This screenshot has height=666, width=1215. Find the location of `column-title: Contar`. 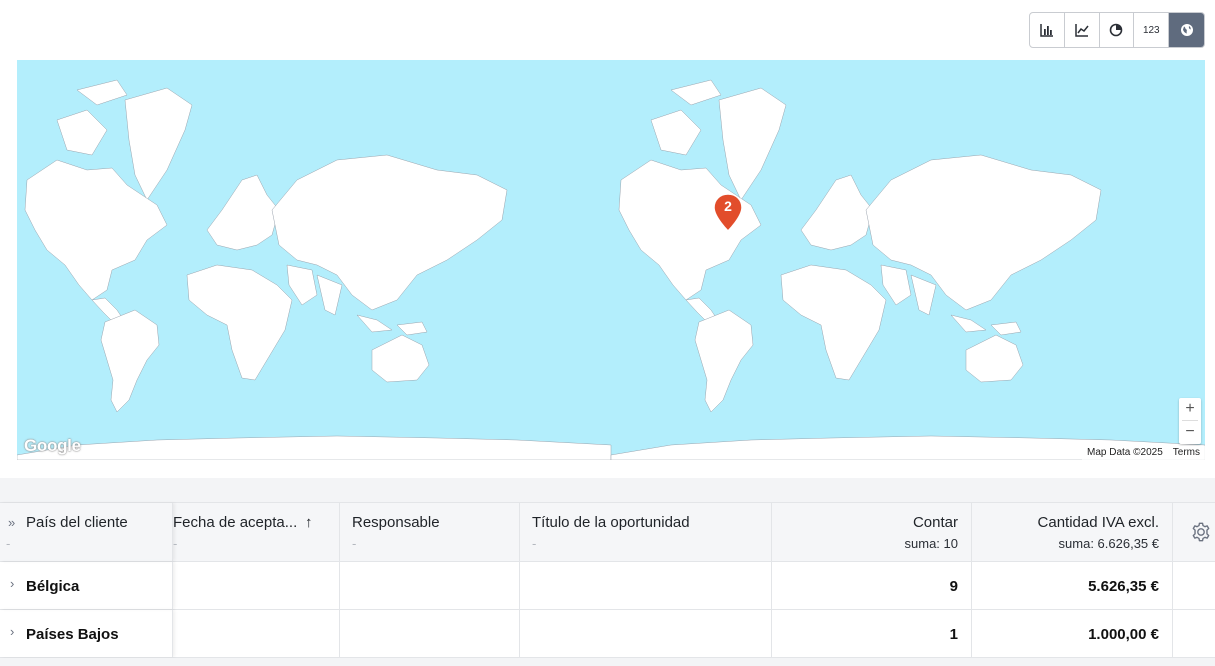

column-title: Contar is located at coordinates (935, 522).